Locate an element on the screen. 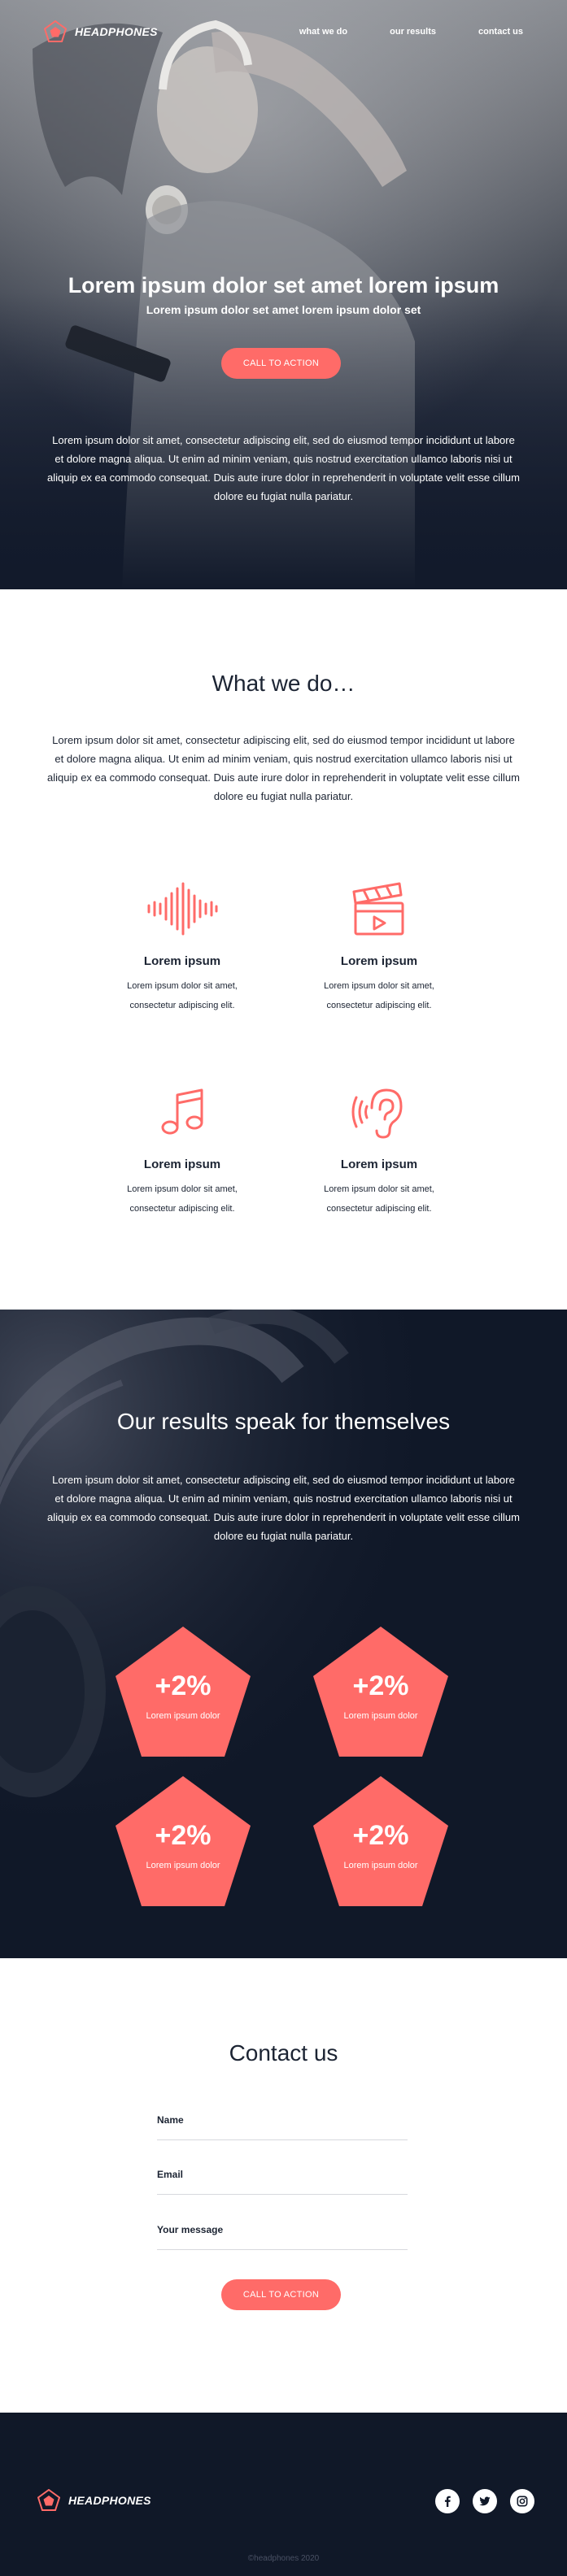  brand-logo: HEADPHONES is located at coordinates (101, 31).